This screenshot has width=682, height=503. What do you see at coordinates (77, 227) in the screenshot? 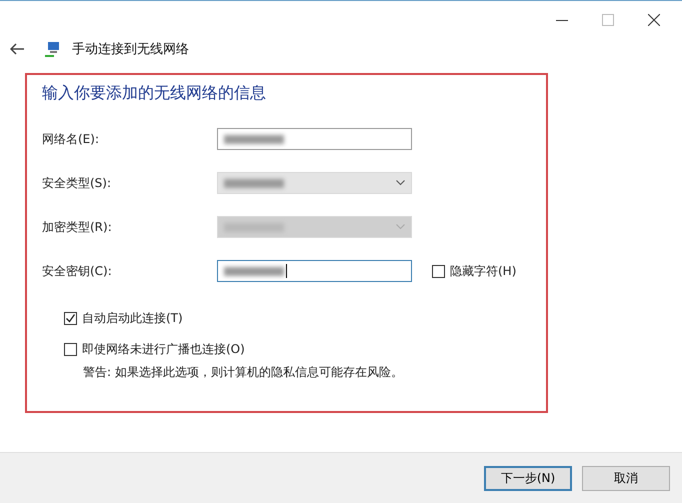
I see `field-label: 加密类型(R):` at bounding box center [77, 227].